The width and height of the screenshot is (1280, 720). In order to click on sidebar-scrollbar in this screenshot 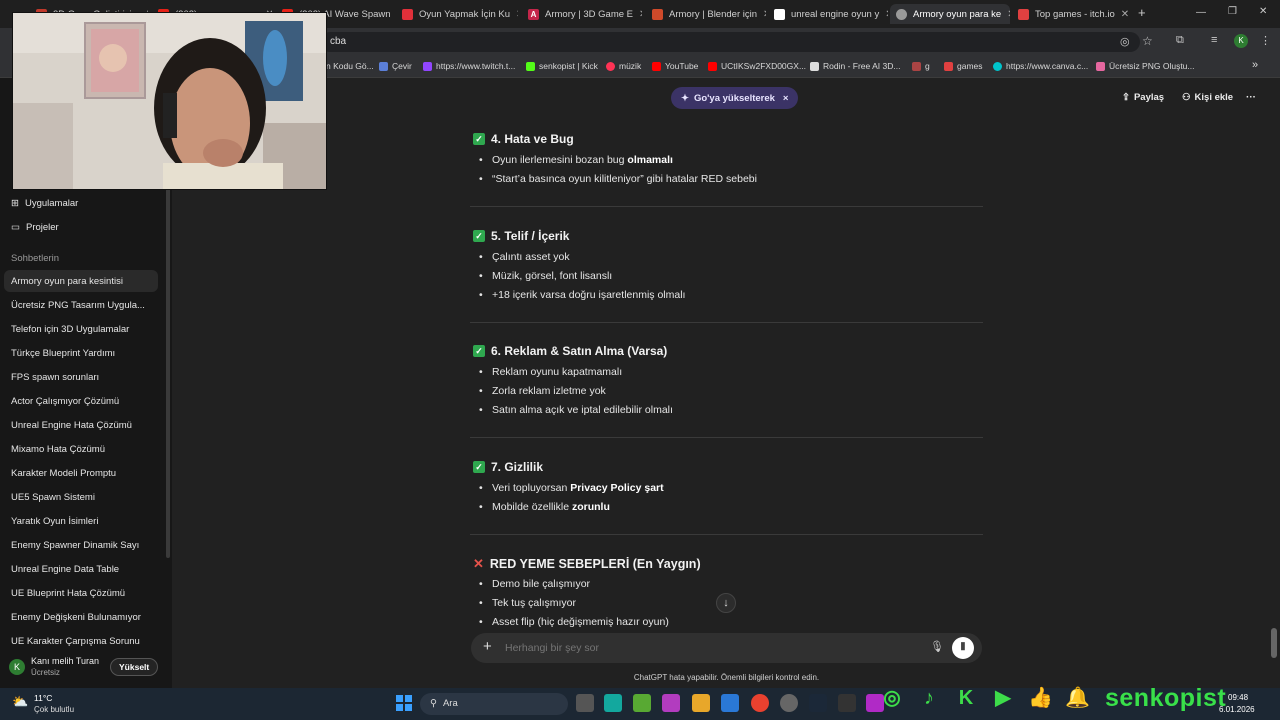, I will do `click(168, 373)`.